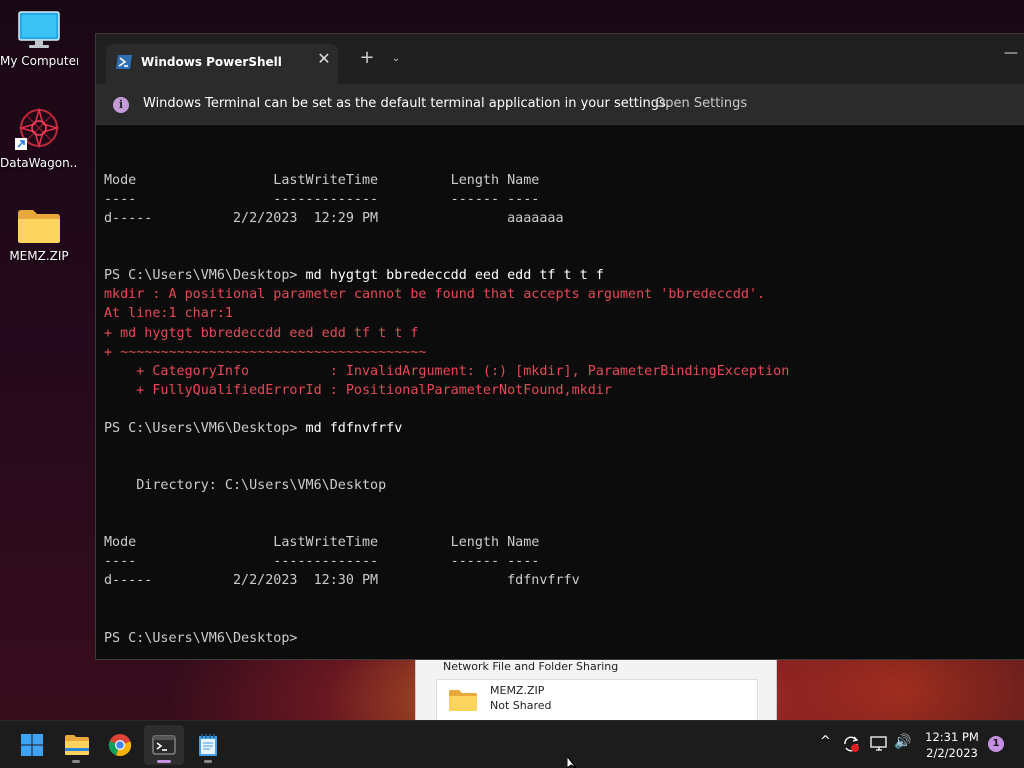 Image resolution: width=1024 pixels, height=768 pixels. I want to click on console-line: PS C:\Users\VM6\Desktop>, so click(201, 638).